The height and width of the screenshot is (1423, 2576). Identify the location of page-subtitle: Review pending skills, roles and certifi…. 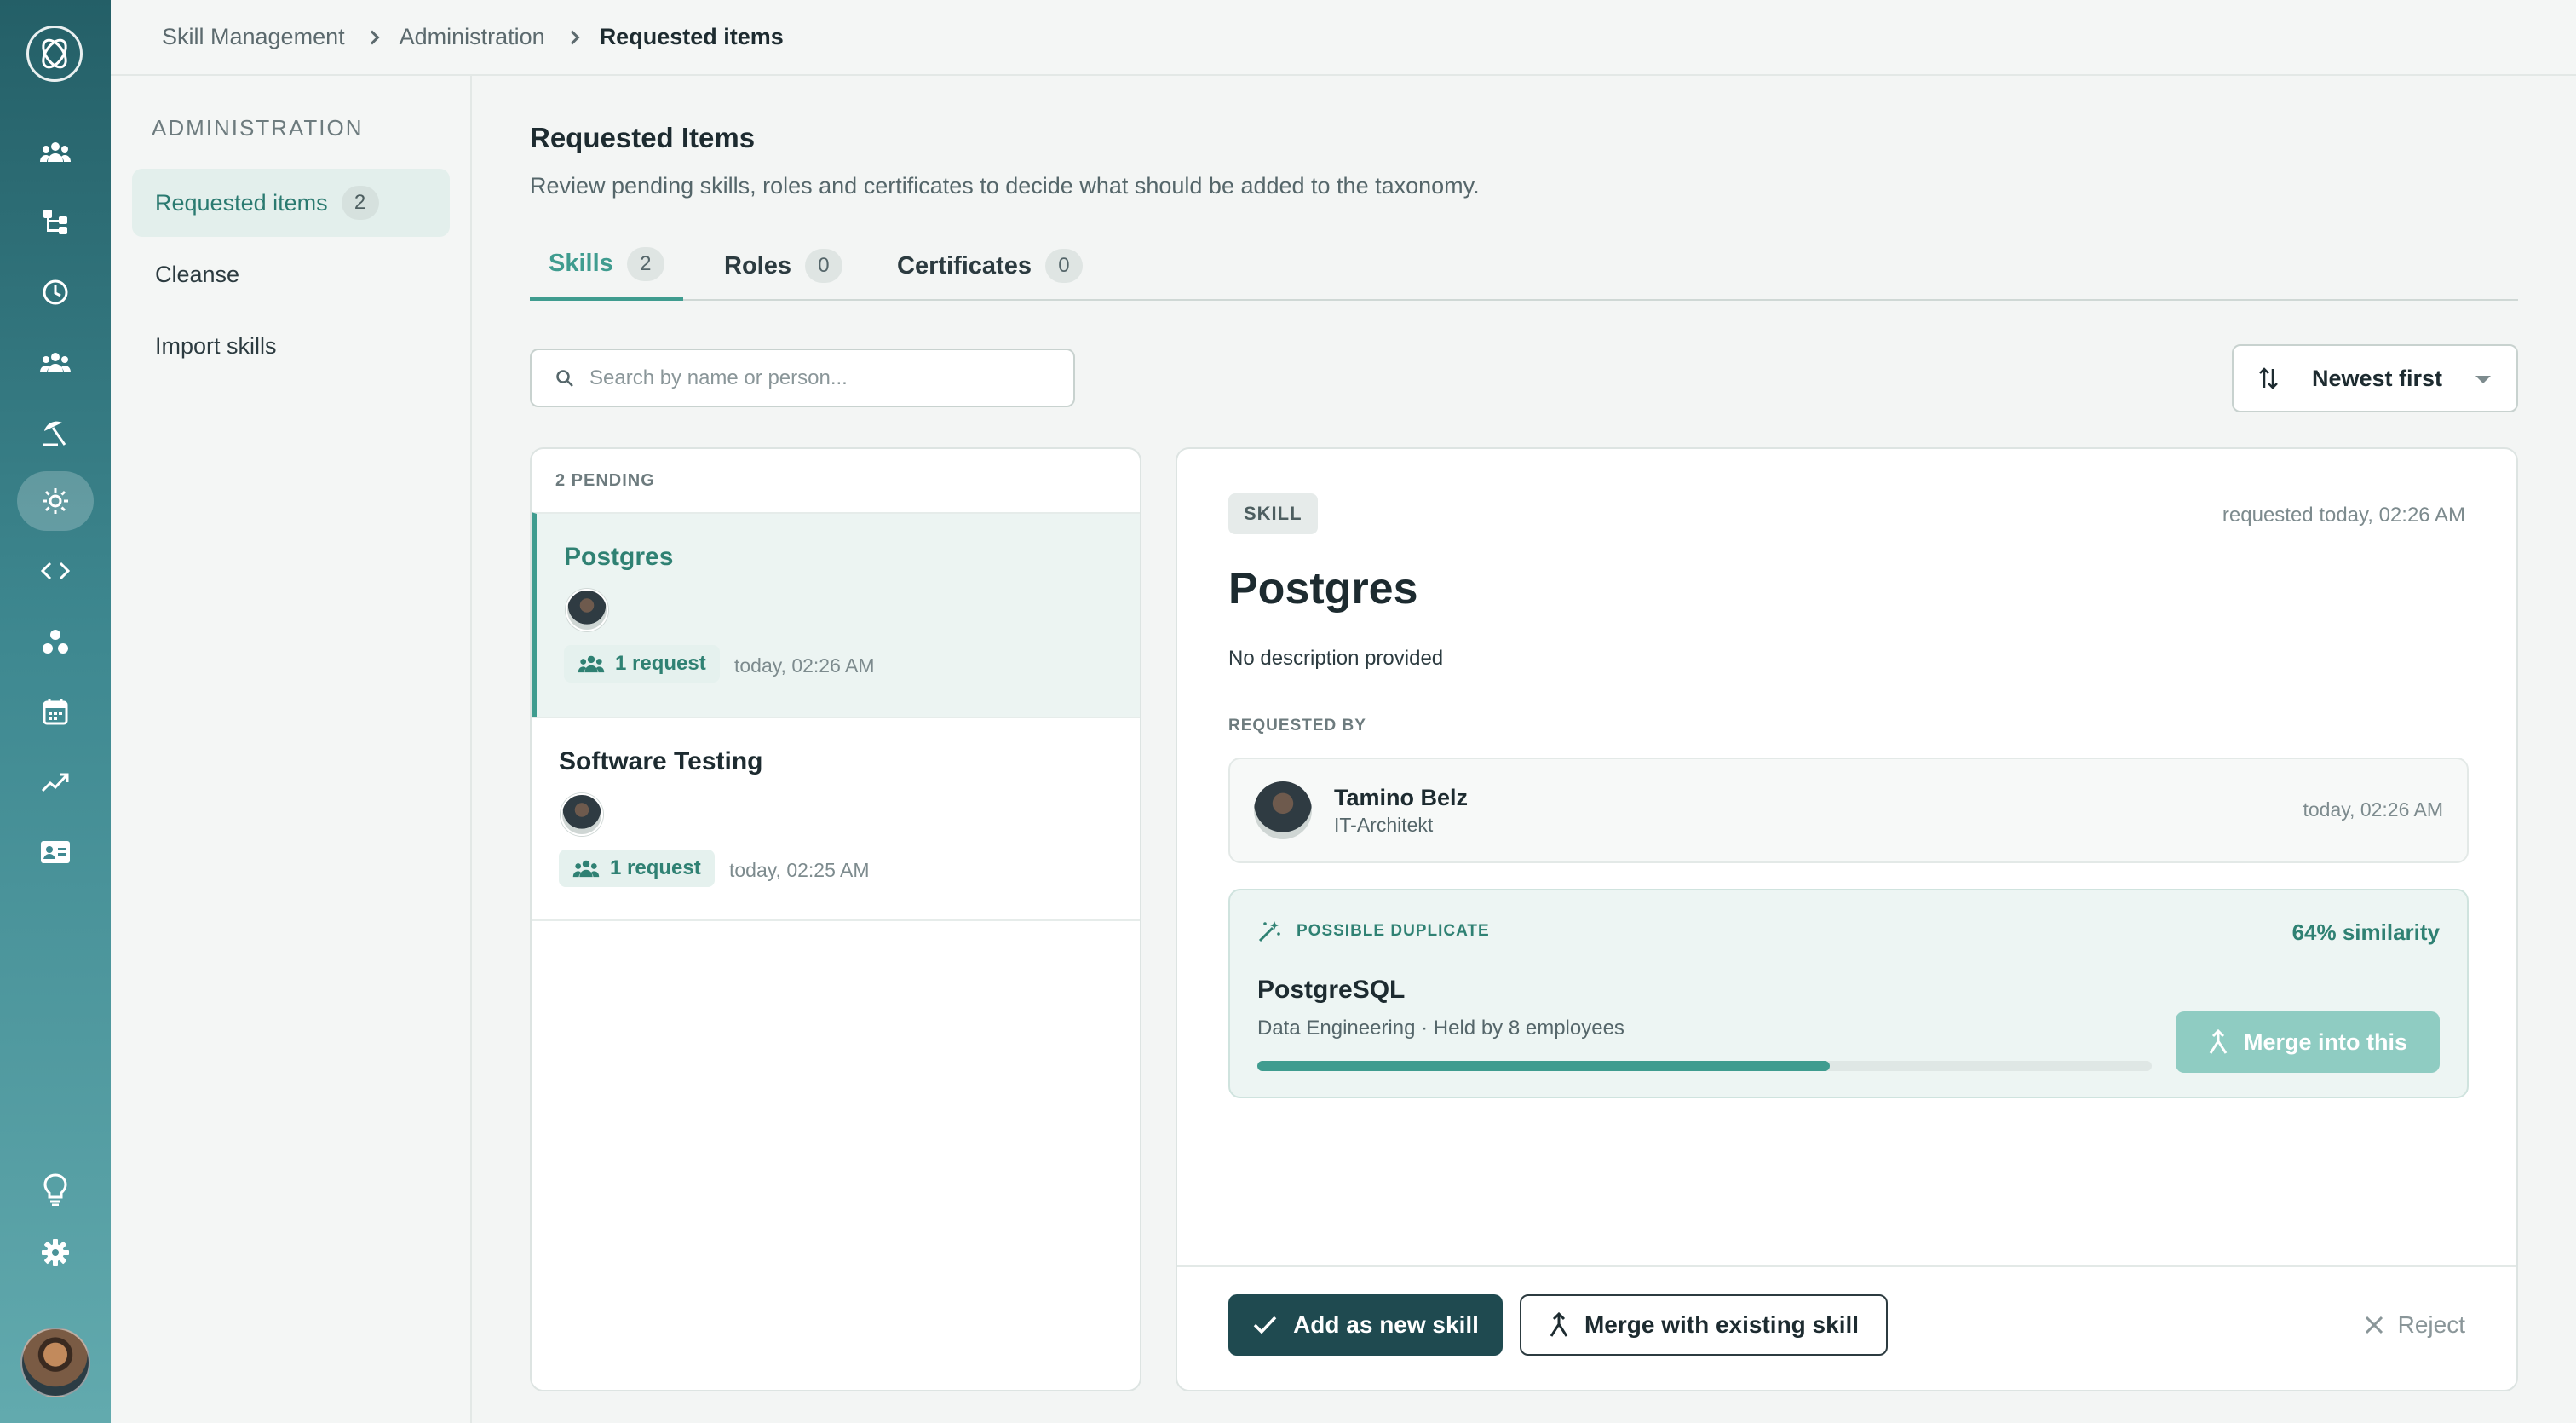
(1005, 186).